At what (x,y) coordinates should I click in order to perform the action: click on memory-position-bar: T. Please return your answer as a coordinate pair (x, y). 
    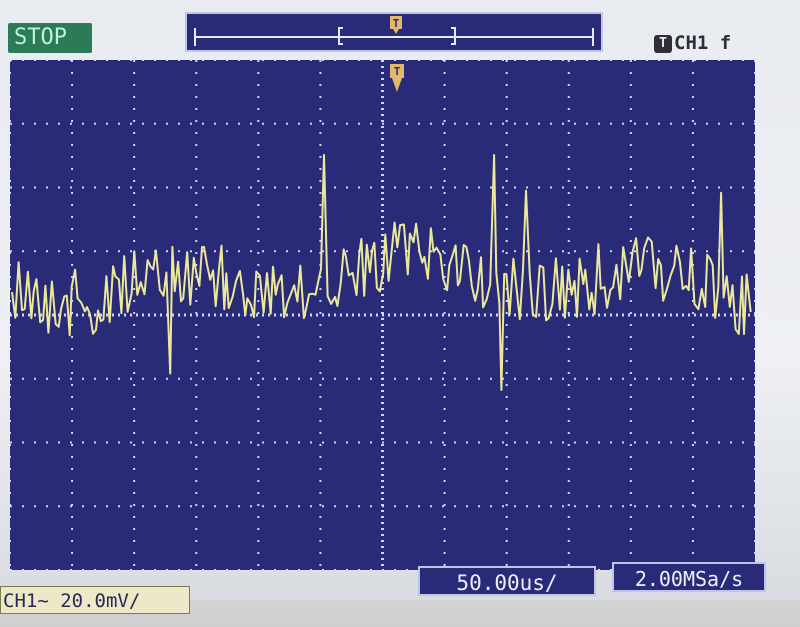
    Looking at the image, I should click on (394, 32).